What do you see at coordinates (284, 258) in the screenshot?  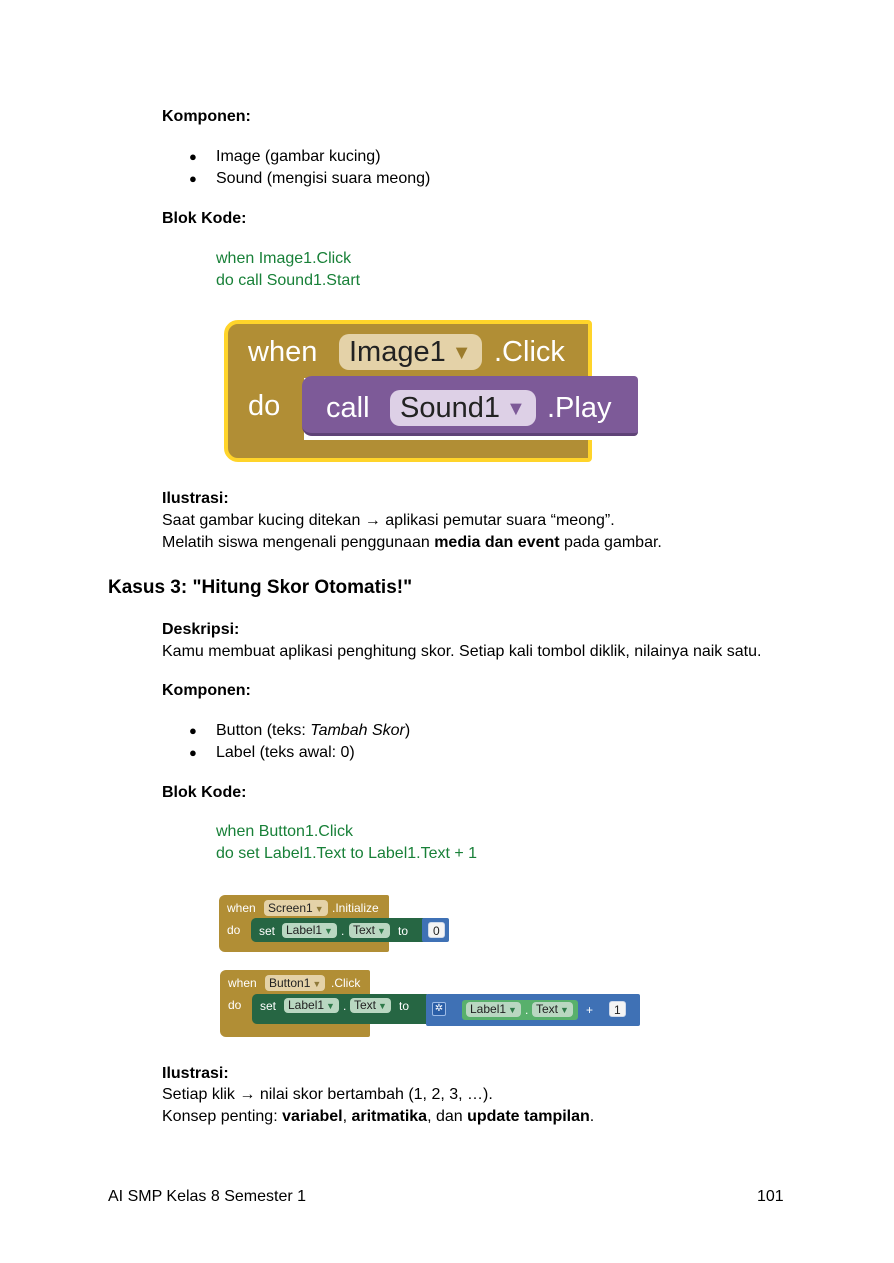 I see `code-line: when Image1.Click` at bounding box center [284, 258].